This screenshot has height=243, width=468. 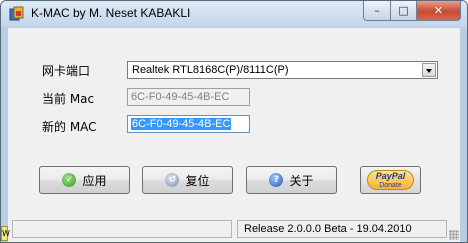 I want to click on apply-button: ✓ 应用, so click(x=84, y=180).